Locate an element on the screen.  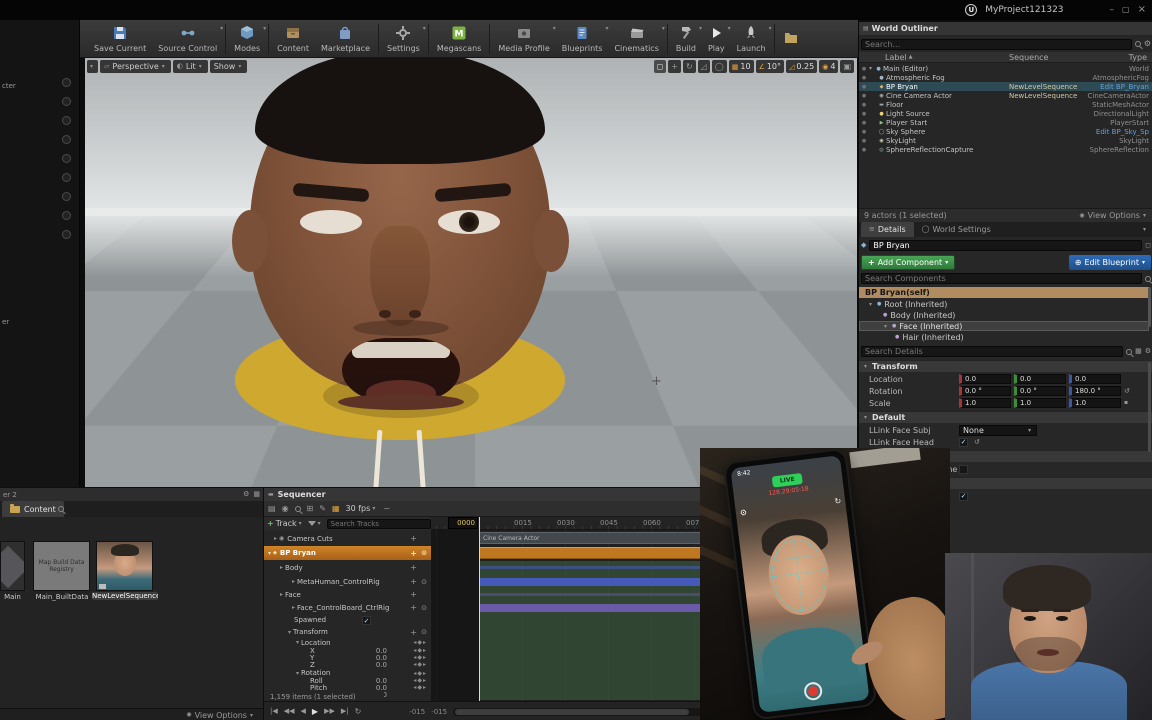
save-current-button: Save Current is located at coordinates (120, 39).